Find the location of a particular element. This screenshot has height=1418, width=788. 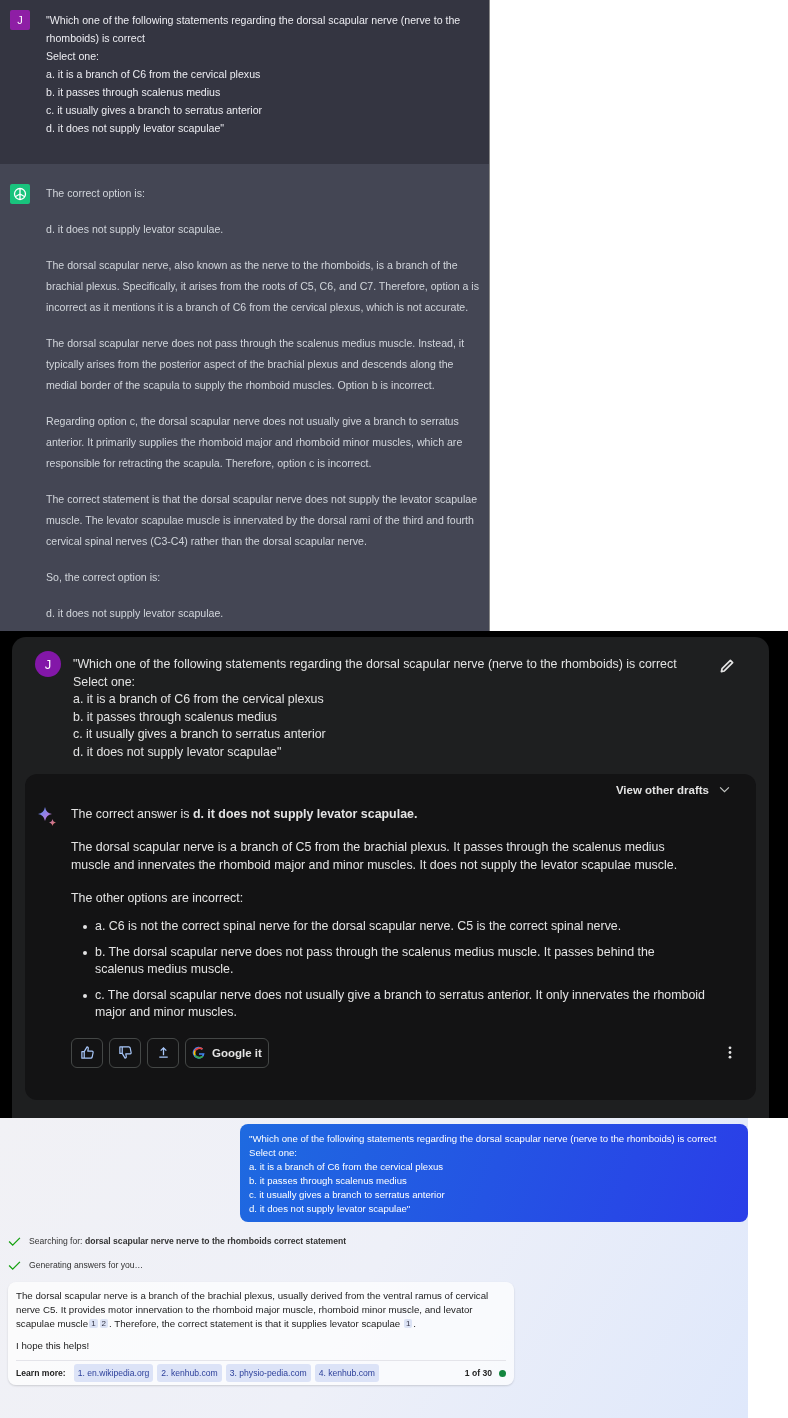

bullet-text: c. The dorsal scapular nerve does not usually give a branch to serratus anterior. It only innervates the rhomboid major and minor muscles. is located at coordinates (400, 1004).